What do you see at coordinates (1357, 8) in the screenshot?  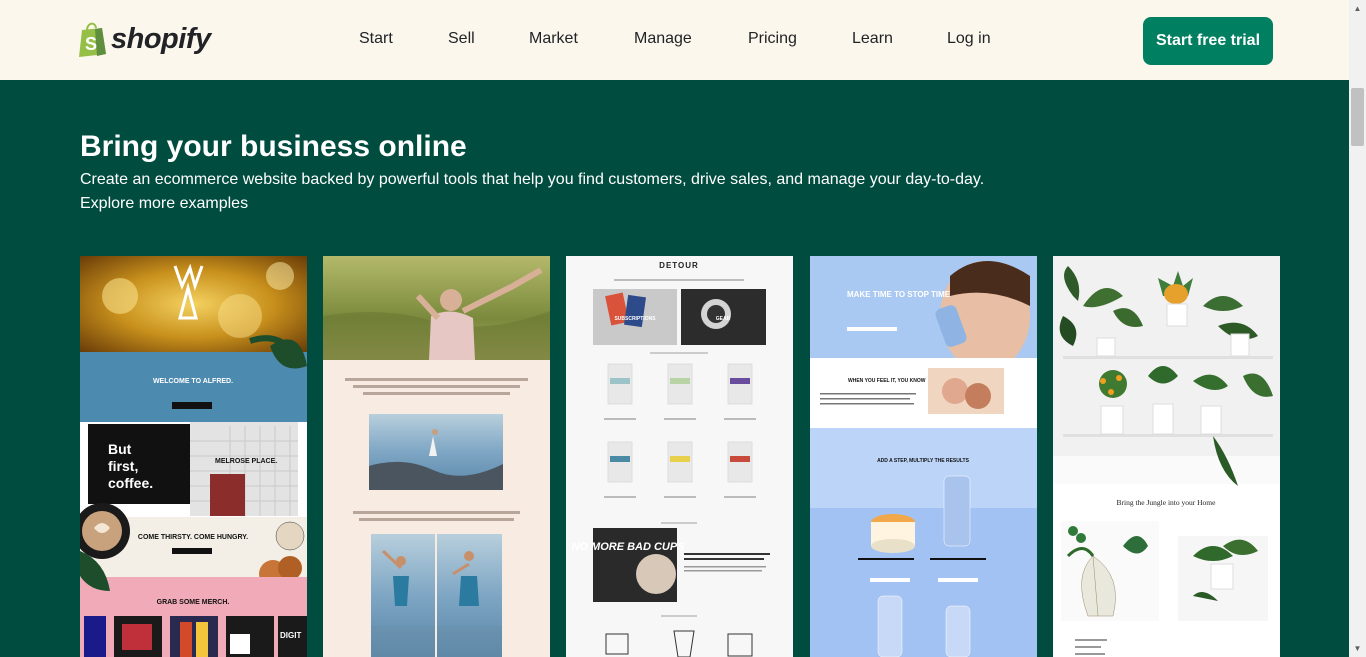 I see `scroll-up-arrow-icon: ▲` at bounding box center [1357, 8].